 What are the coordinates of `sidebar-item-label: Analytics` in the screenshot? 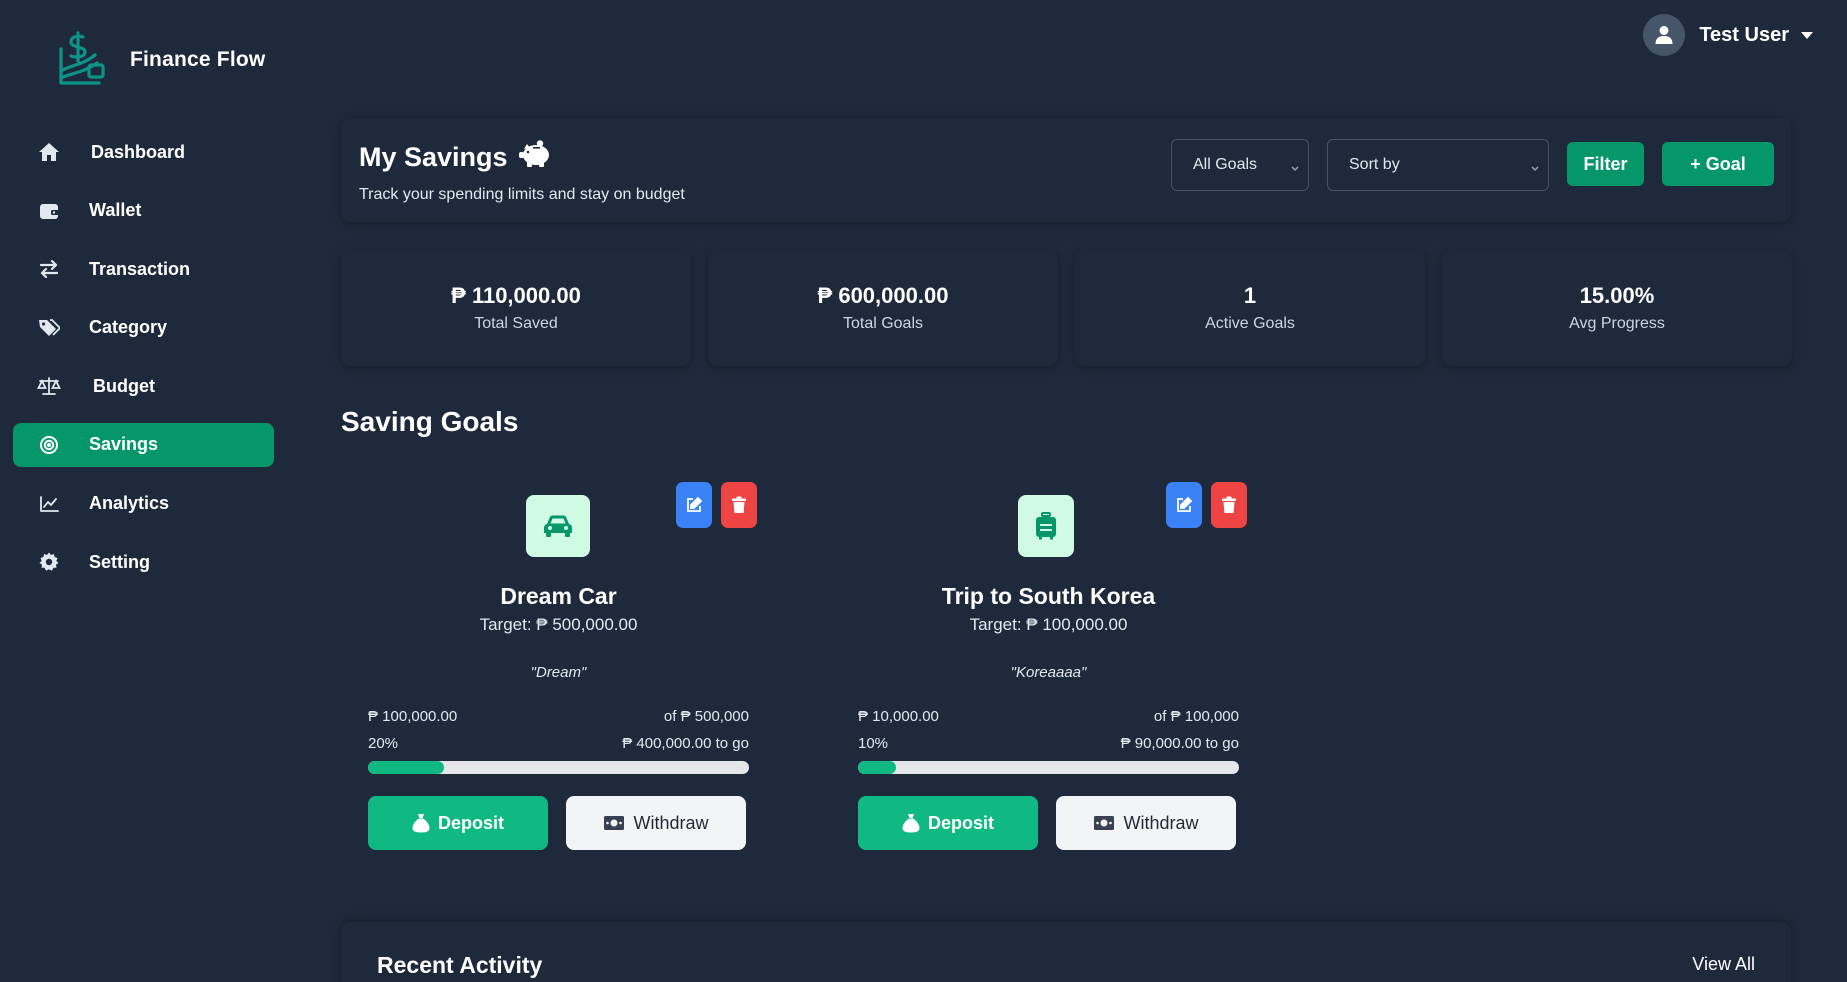 It's located at (129, 503).